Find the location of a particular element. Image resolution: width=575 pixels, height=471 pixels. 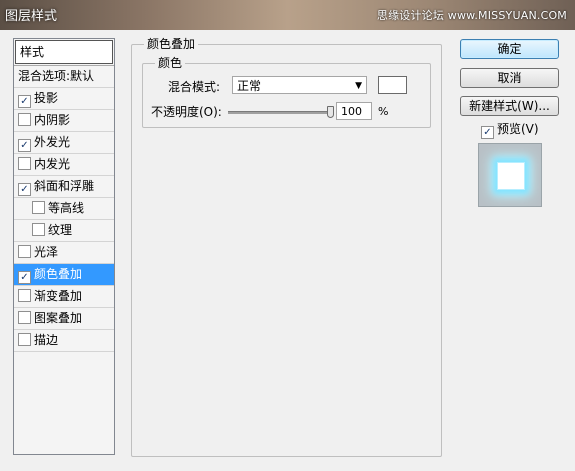

blend-mode-value: 正常 is located at coordinates (249, 86).